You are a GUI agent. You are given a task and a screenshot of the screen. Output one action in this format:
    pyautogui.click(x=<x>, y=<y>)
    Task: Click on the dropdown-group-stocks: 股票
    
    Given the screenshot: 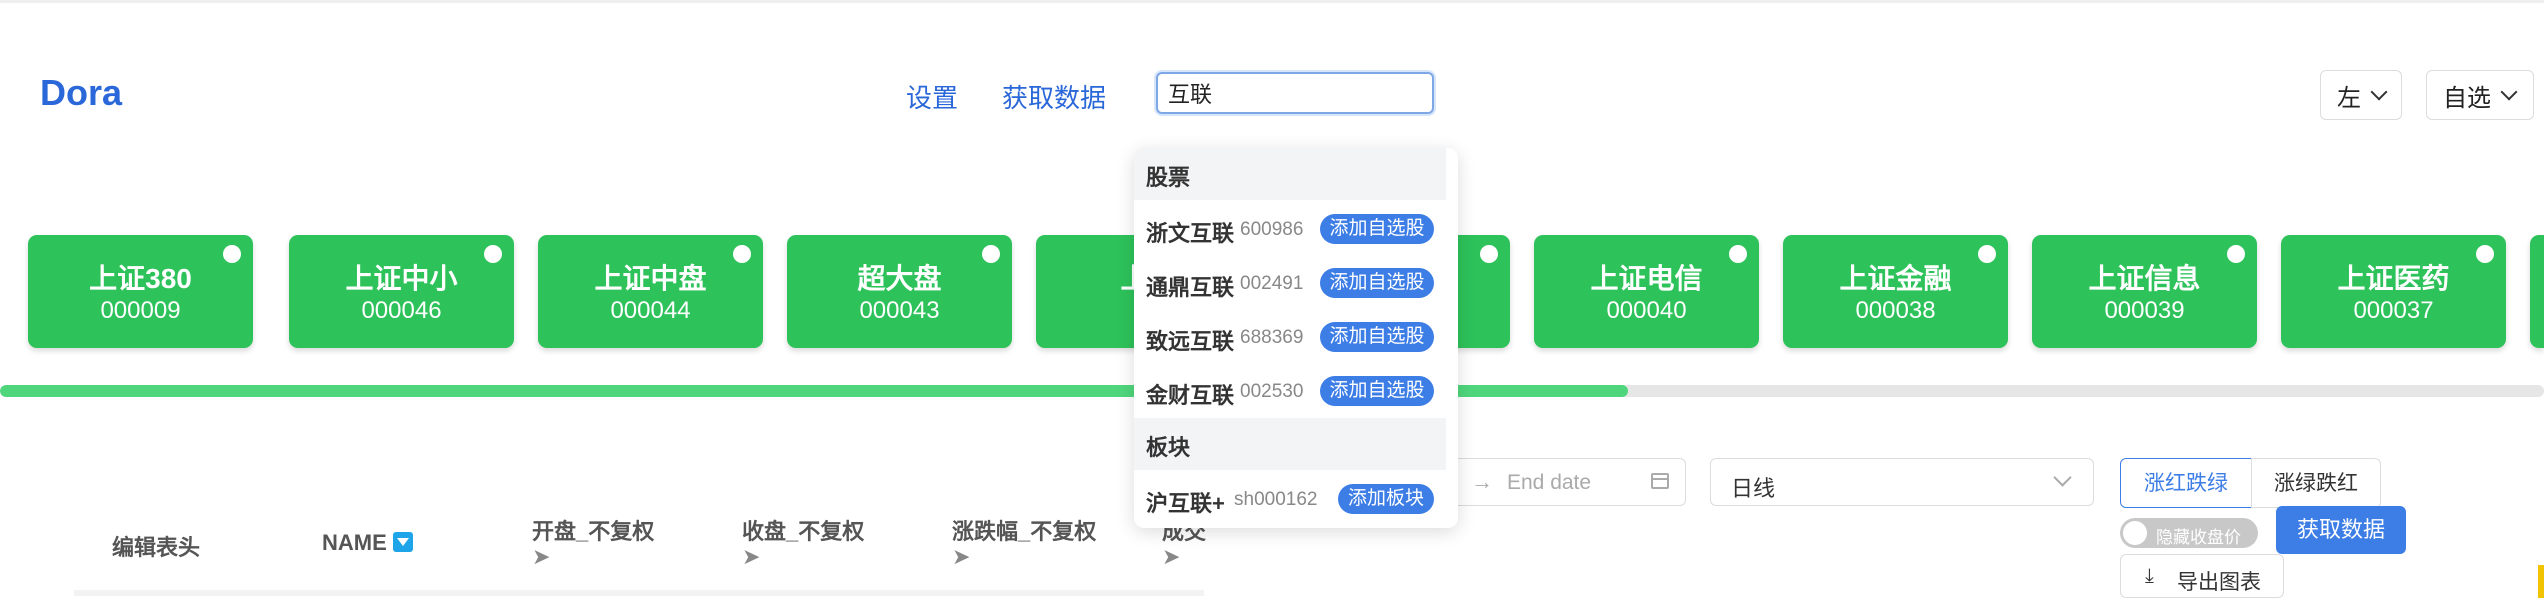 What is the action you would take?
    pyautogui.click(x=1290, y=174)
    